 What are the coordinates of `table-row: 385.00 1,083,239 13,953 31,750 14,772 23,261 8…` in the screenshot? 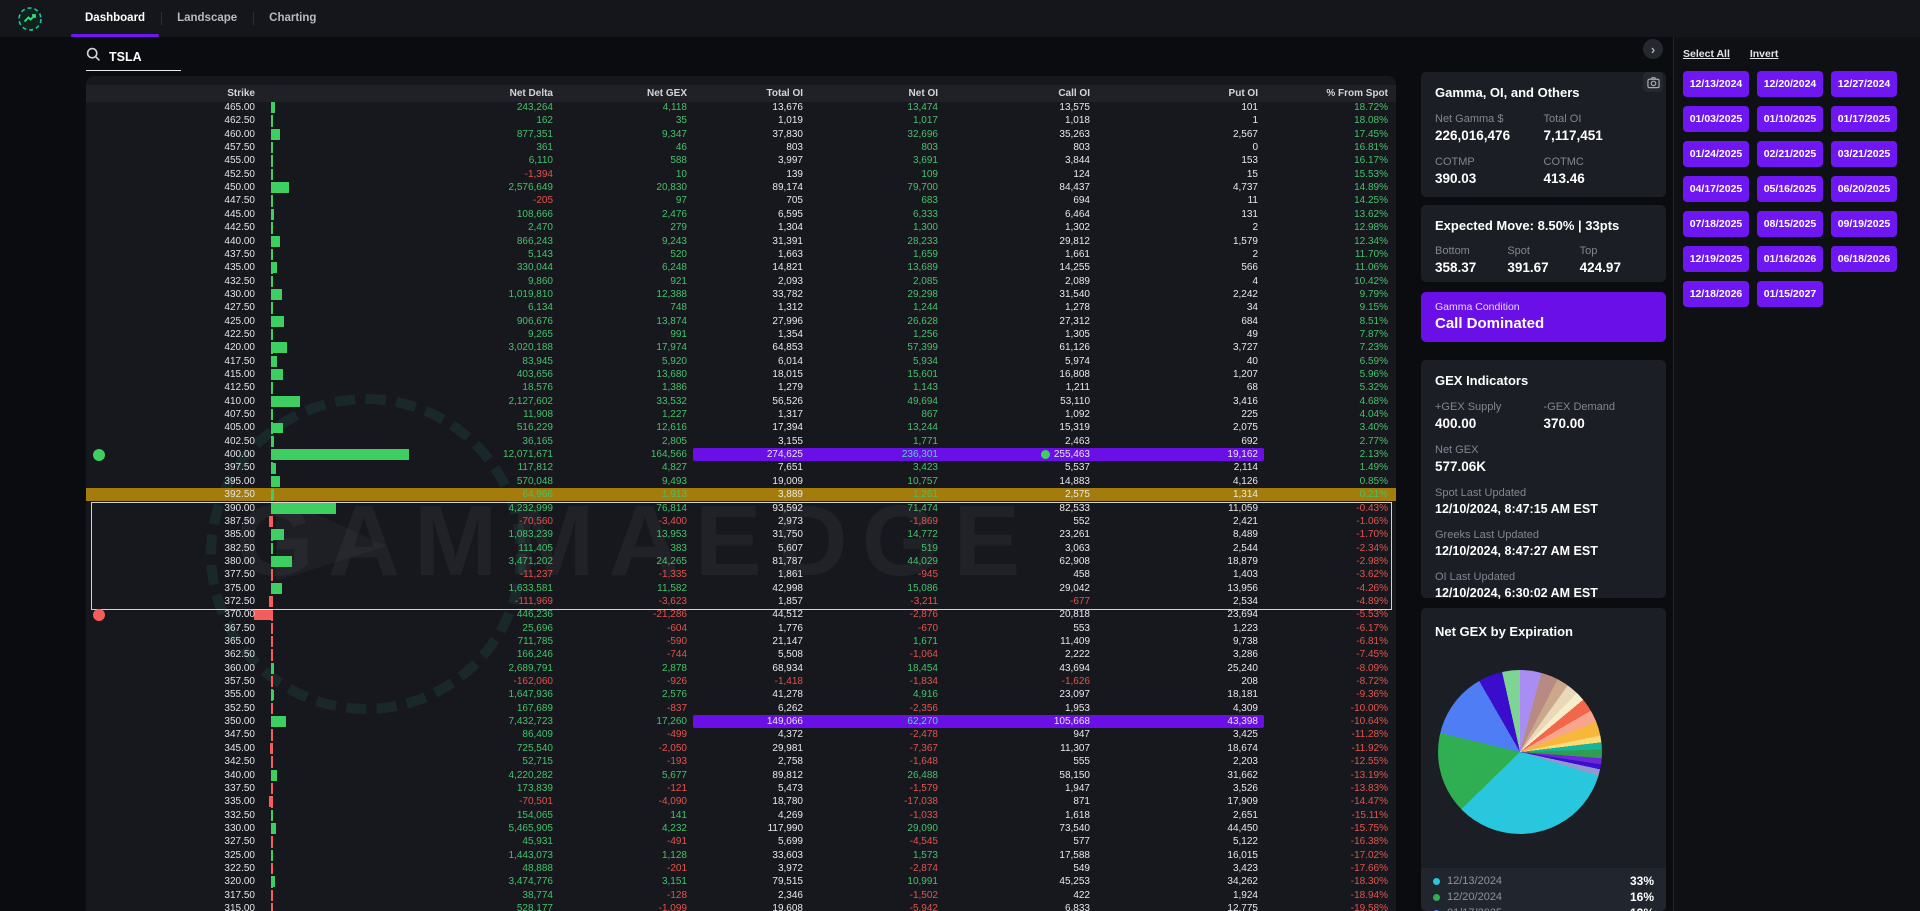 It's located at (741, 534).